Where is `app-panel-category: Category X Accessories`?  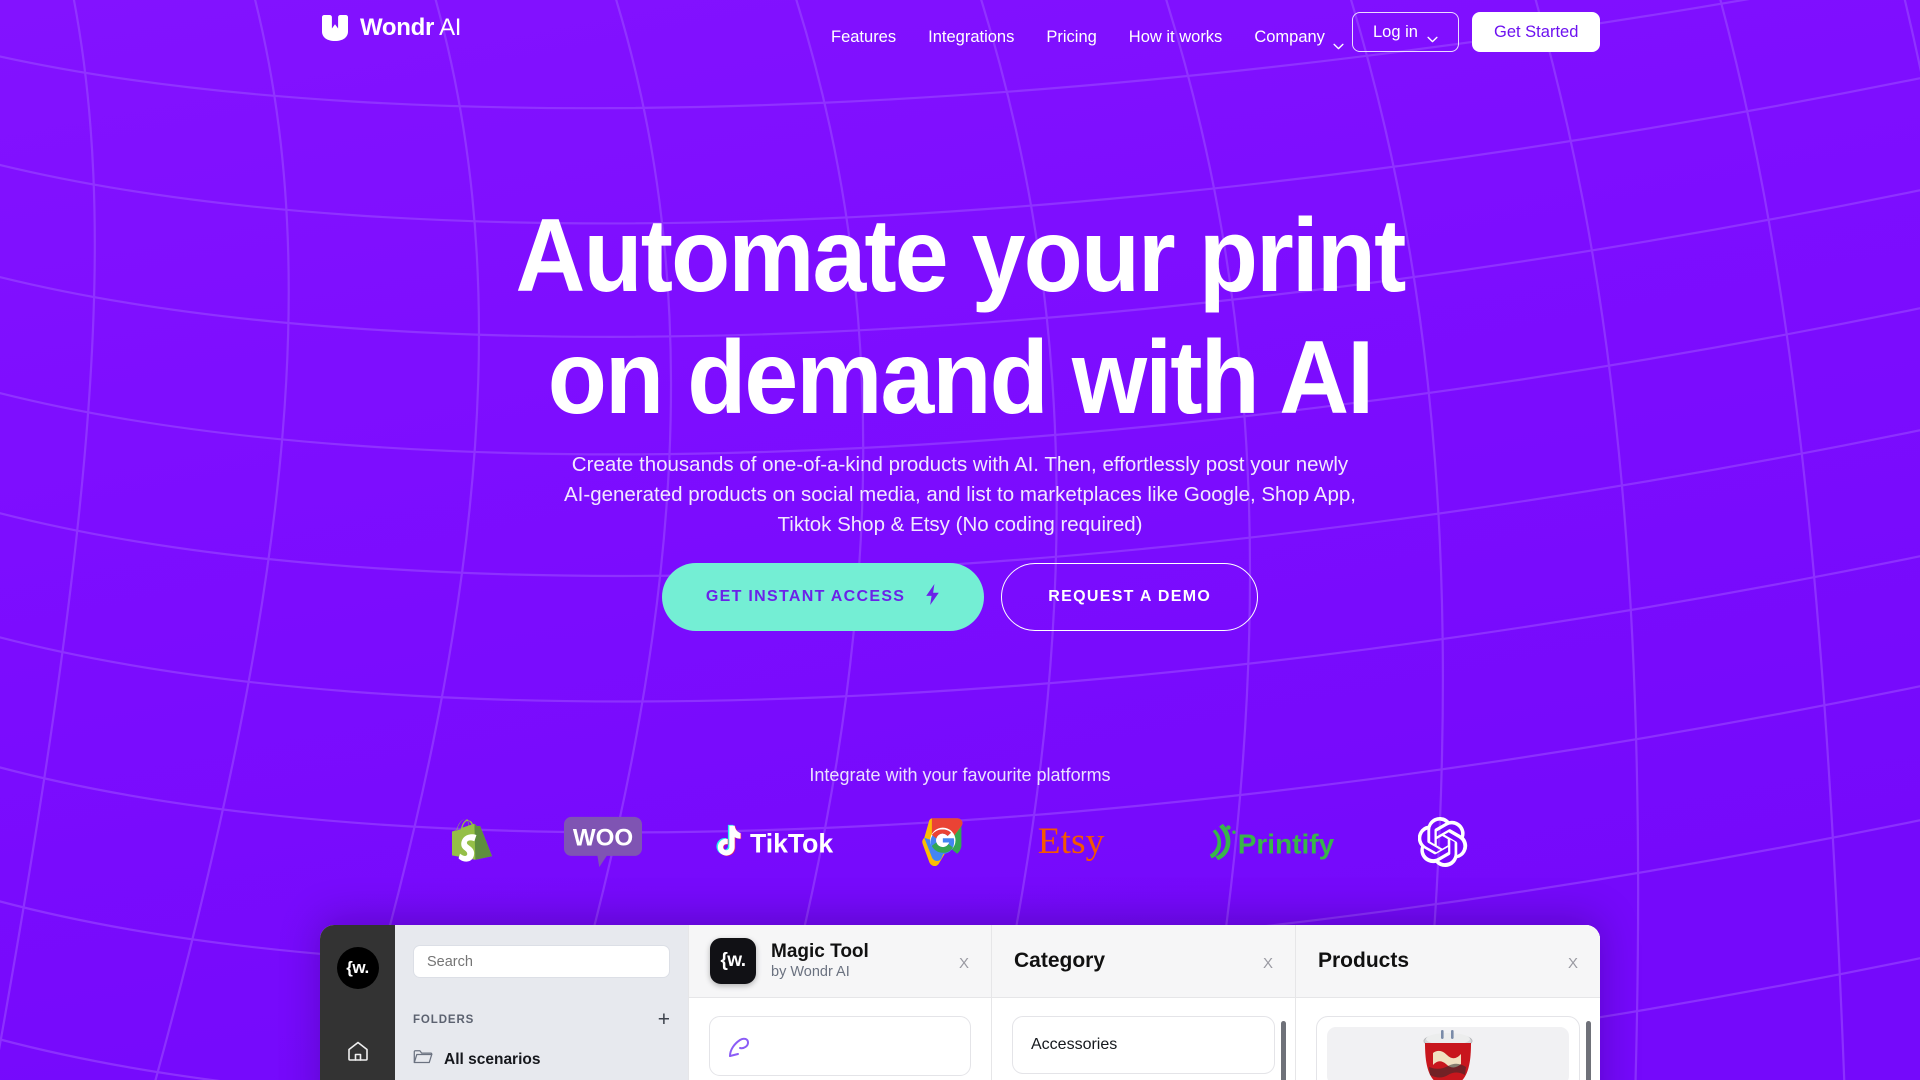
app-panel-category: Category X Accessories is located at coordinates (1143, 1002).